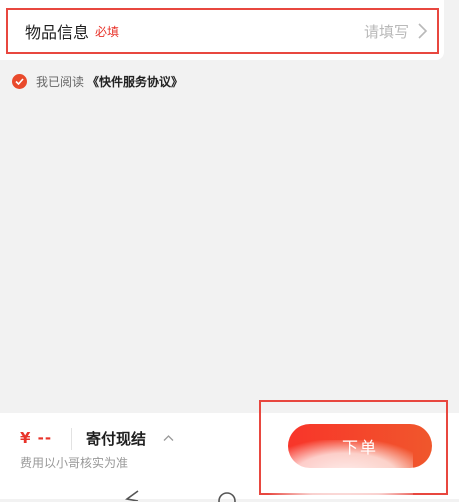 This screenshot has height=502, width=459. I want to click on back-triangle-icon, so click(132, 495).